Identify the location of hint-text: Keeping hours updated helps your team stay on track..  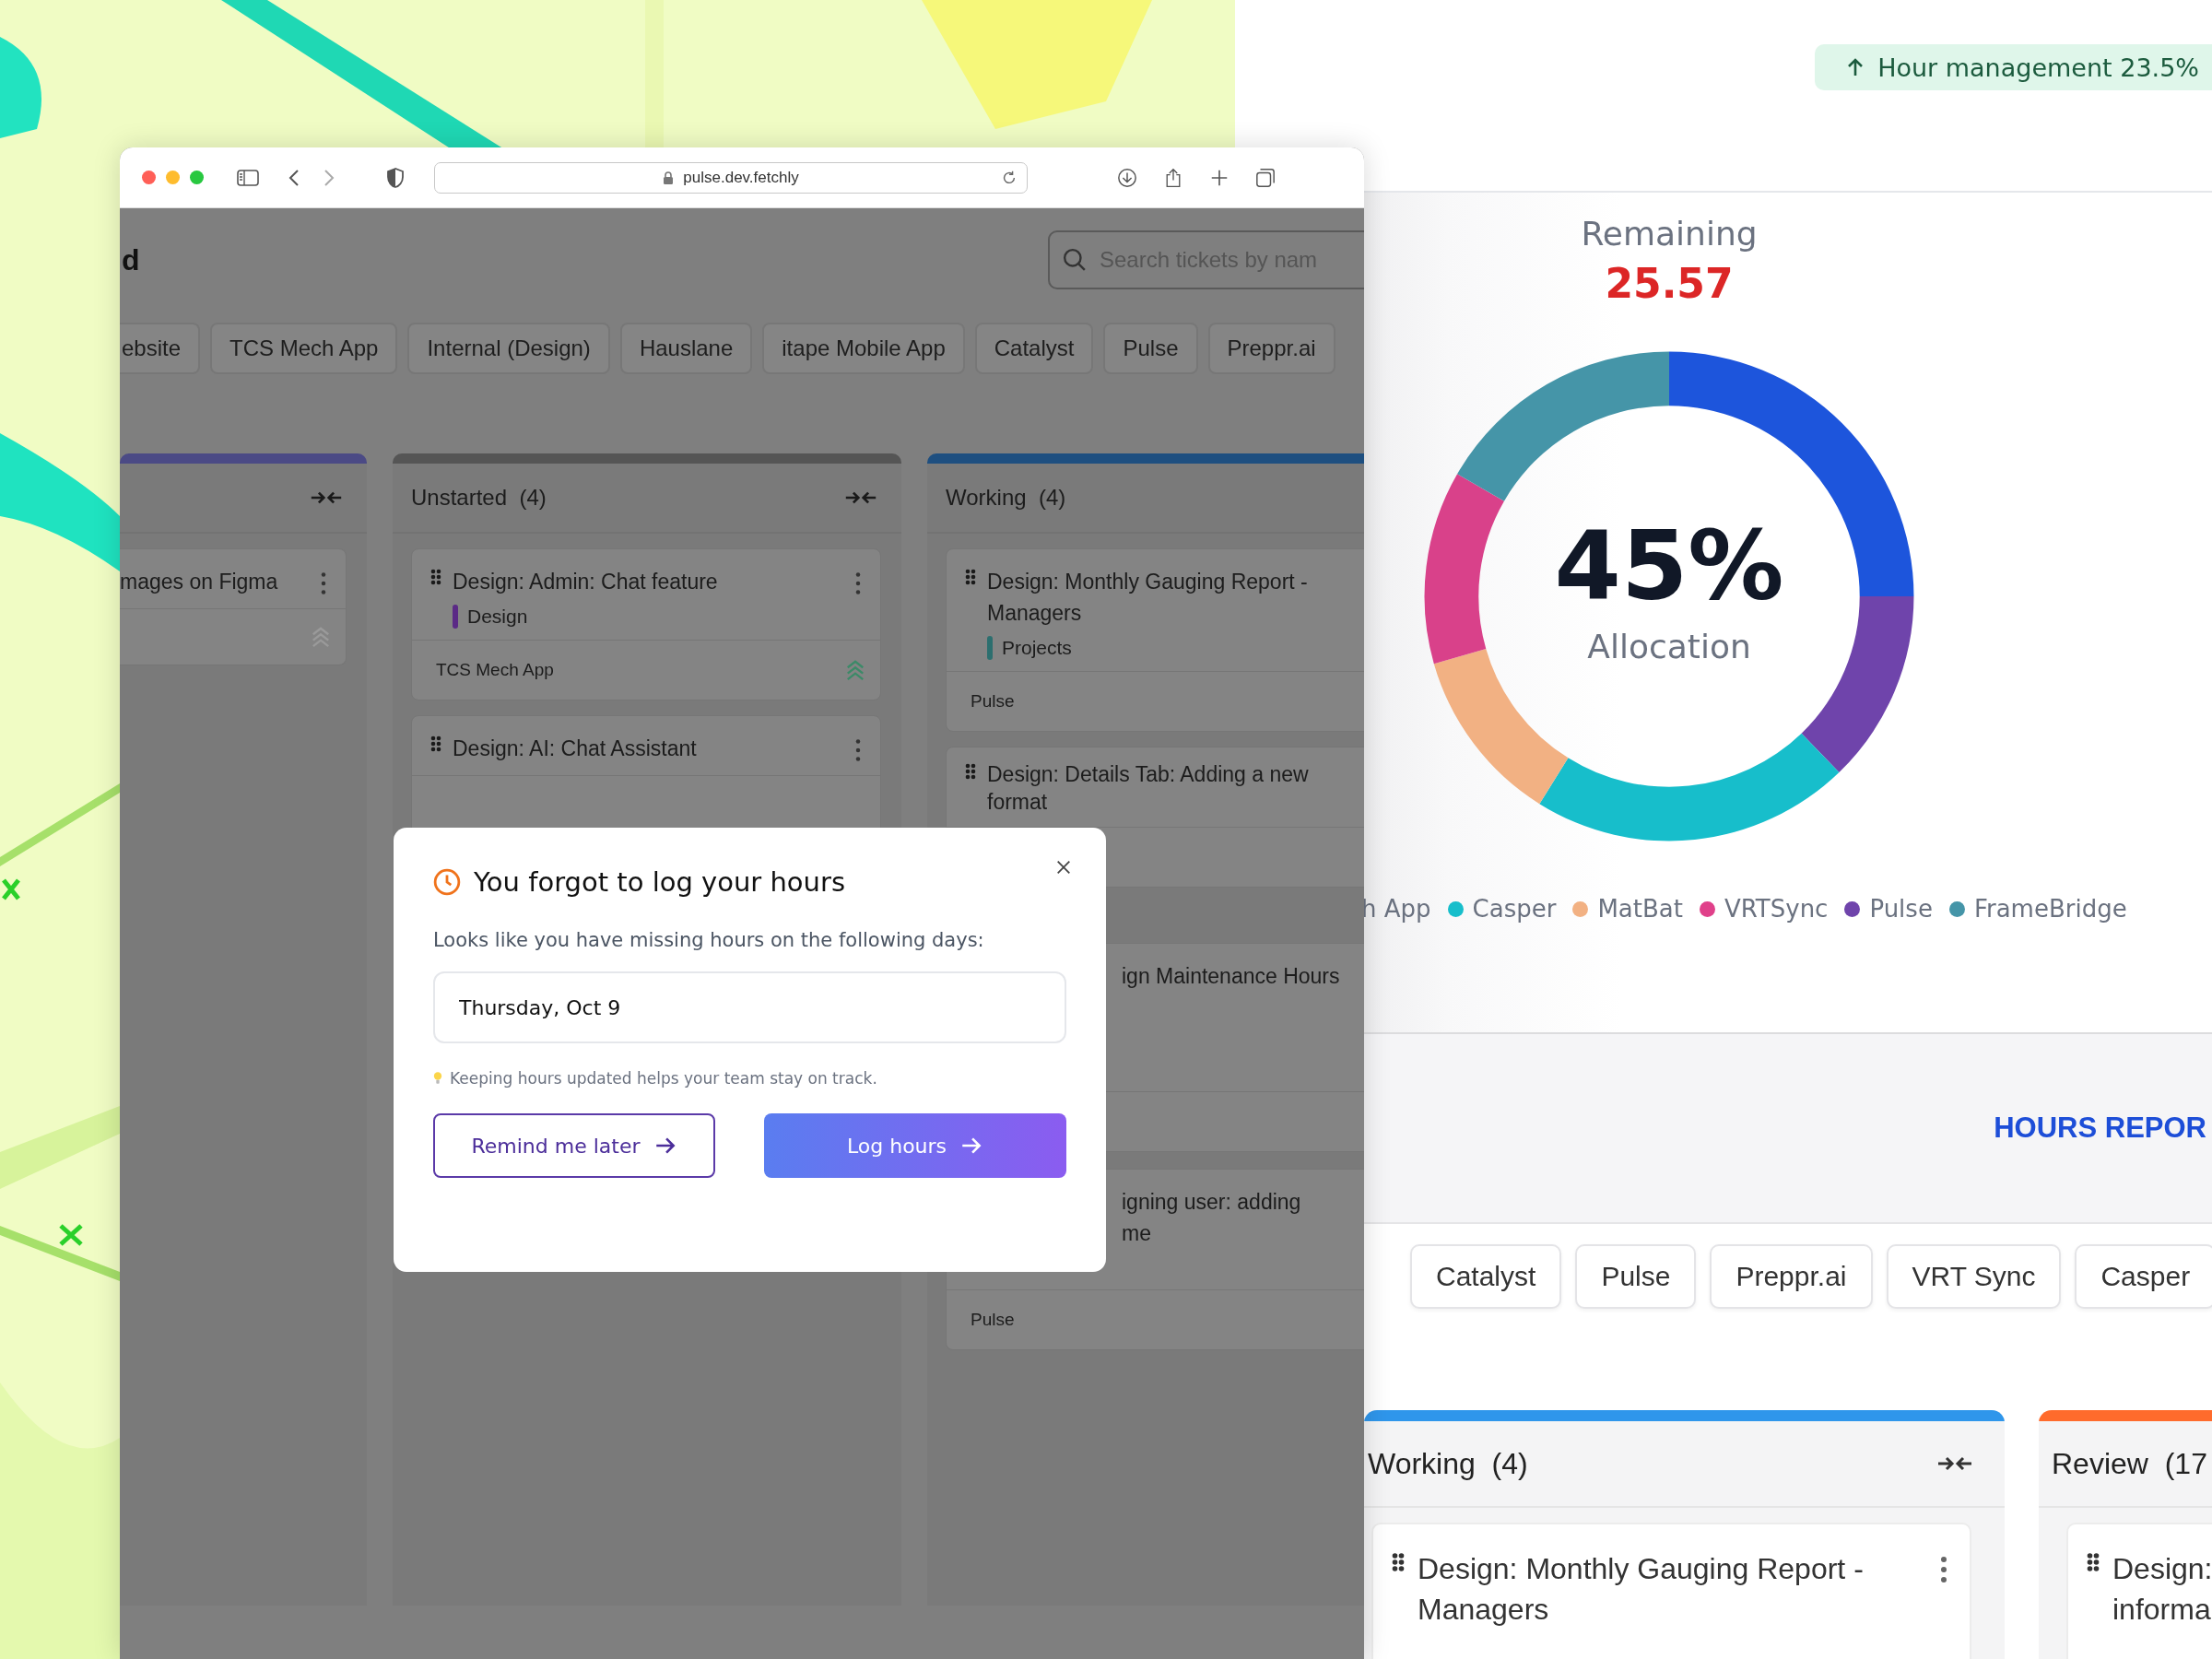
(663, 1078).